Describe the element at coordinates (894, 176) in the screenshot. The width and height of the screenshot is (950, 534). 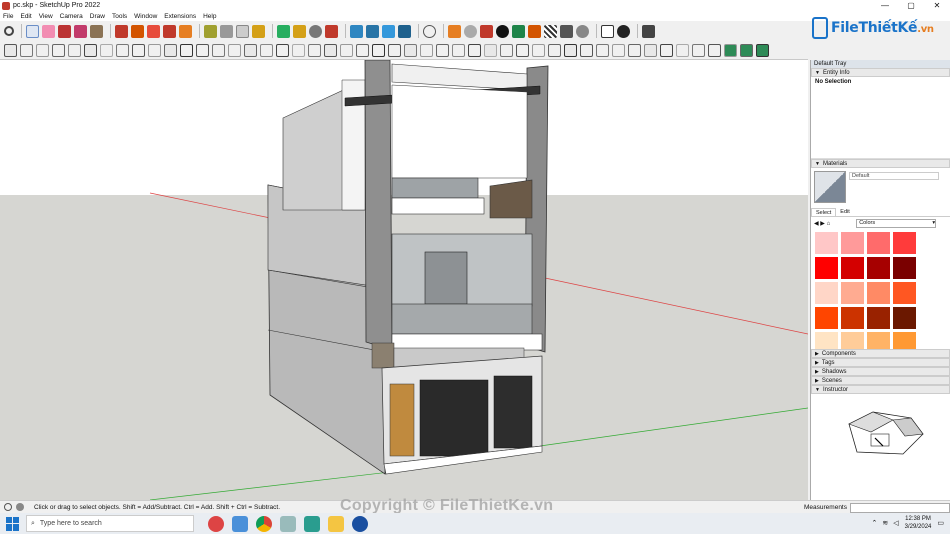
I see `material-name-field: Default` at that location.